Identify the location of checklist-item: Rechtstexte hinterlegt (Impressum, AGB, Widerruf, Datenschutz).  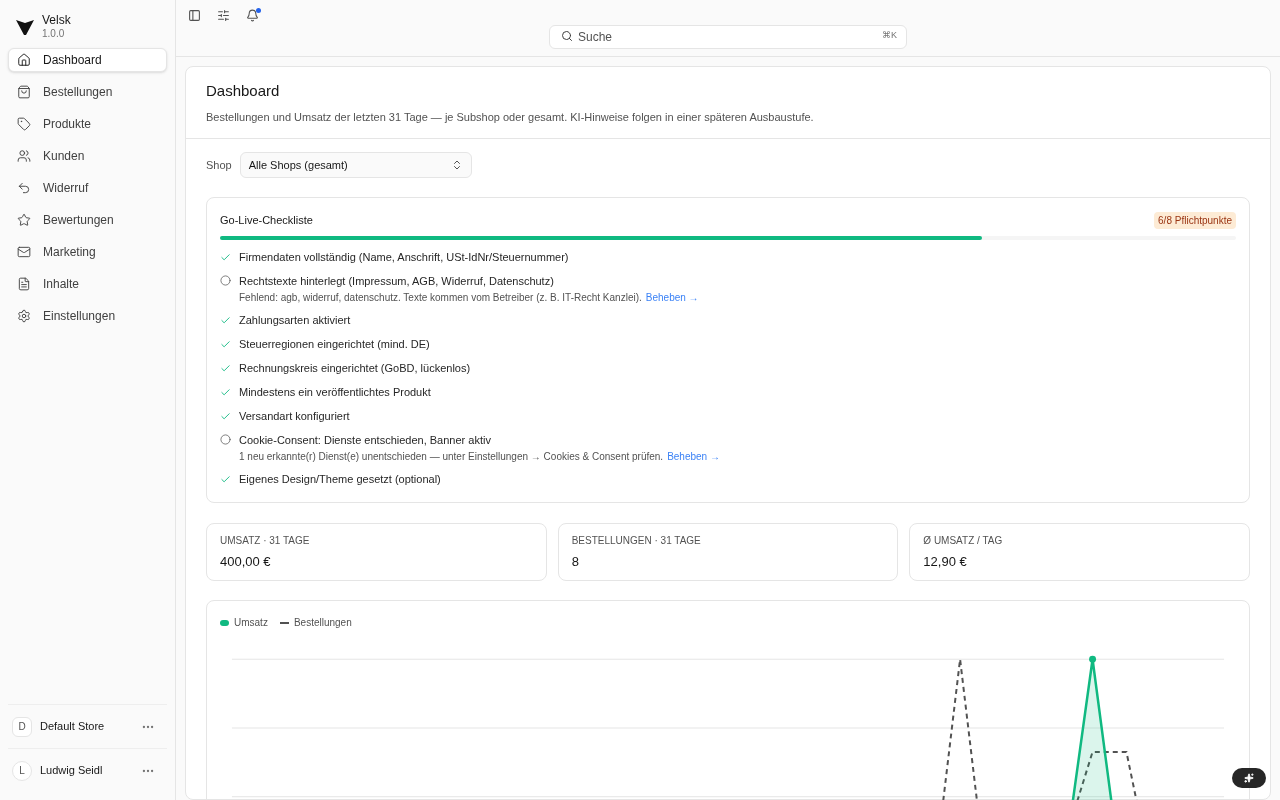
(397, 281).